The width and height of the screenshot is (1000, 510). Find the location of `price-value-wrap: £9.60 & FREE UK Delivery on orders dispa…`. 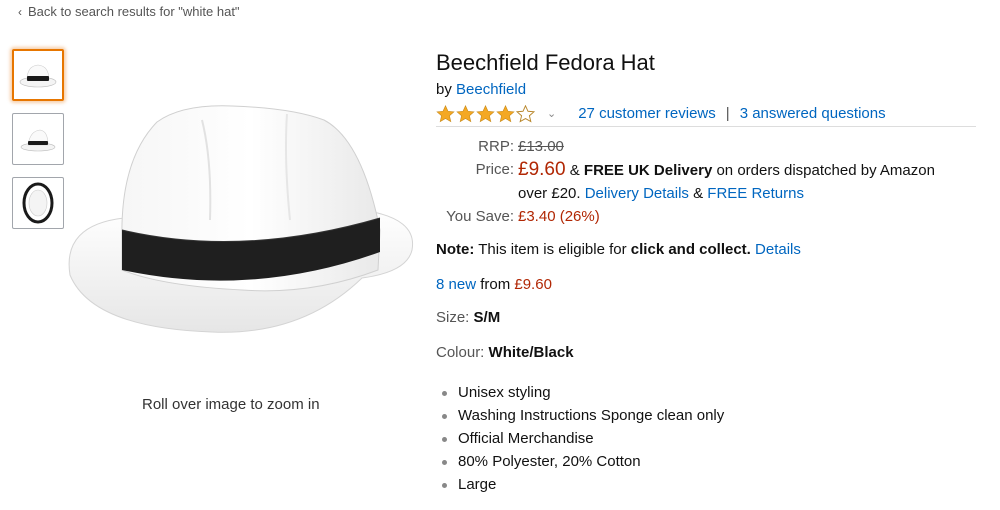

price-value-wrap: £9.60 & FREE UK Delivery on orders dispa… is located at coordinates (745, 181).